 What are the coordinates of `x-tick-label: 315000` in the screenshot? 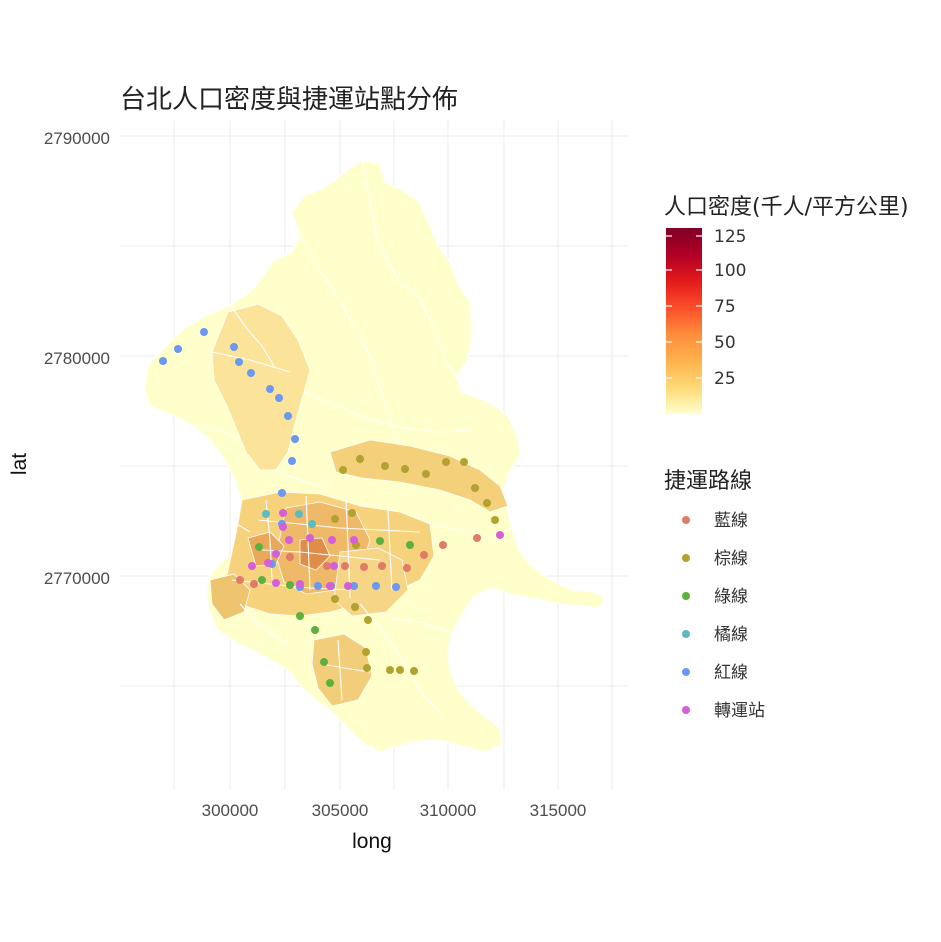 It's located at (558, 810).